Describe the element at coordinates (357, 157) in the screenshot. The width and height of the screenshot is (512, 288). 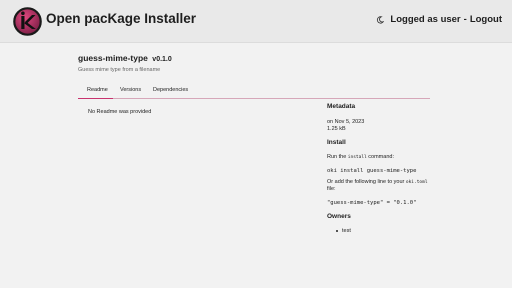
I see `run-command: install` at that location.